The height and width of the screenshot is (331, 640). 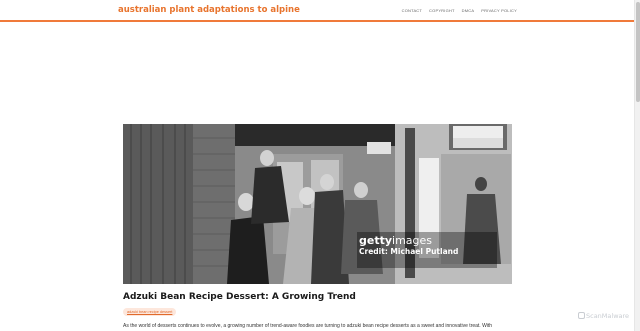 I want to click on scanmalware-badge: ScanMalware, so click(x=603, y=316).